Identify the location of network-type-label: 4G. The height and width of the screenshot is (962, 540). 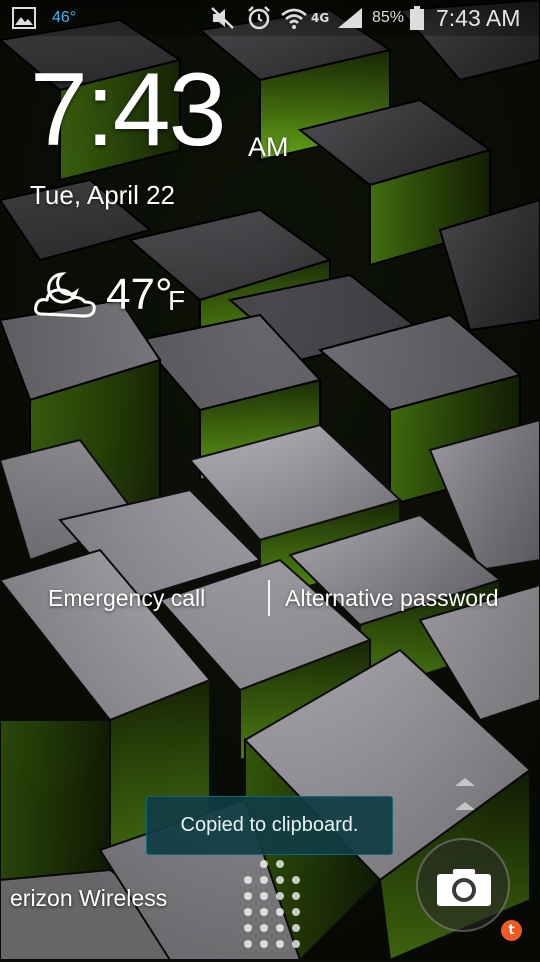
(320, 18).